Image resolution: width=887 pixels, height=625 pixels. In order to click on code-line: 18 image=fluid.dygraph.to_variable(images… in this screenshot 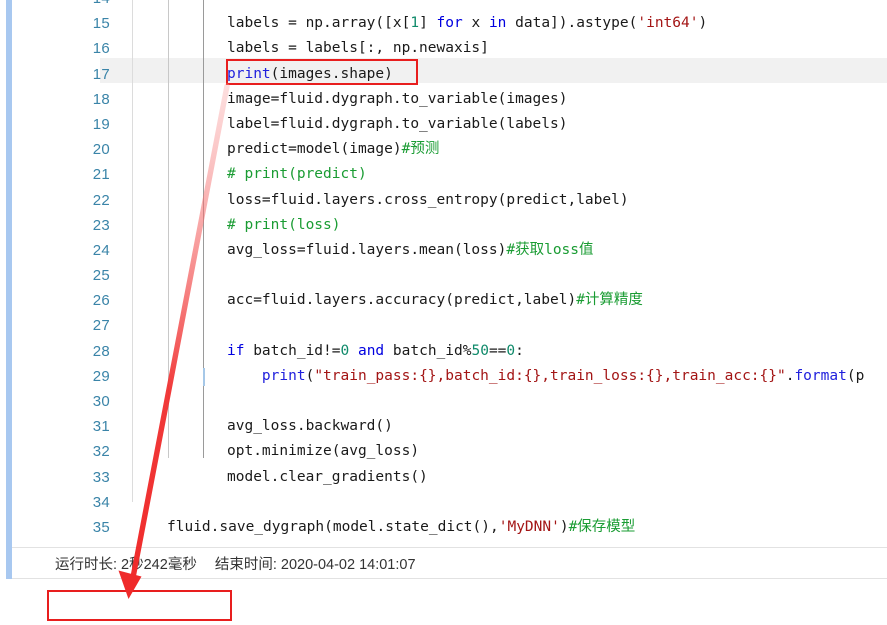, I will do `click(443, 99)`.